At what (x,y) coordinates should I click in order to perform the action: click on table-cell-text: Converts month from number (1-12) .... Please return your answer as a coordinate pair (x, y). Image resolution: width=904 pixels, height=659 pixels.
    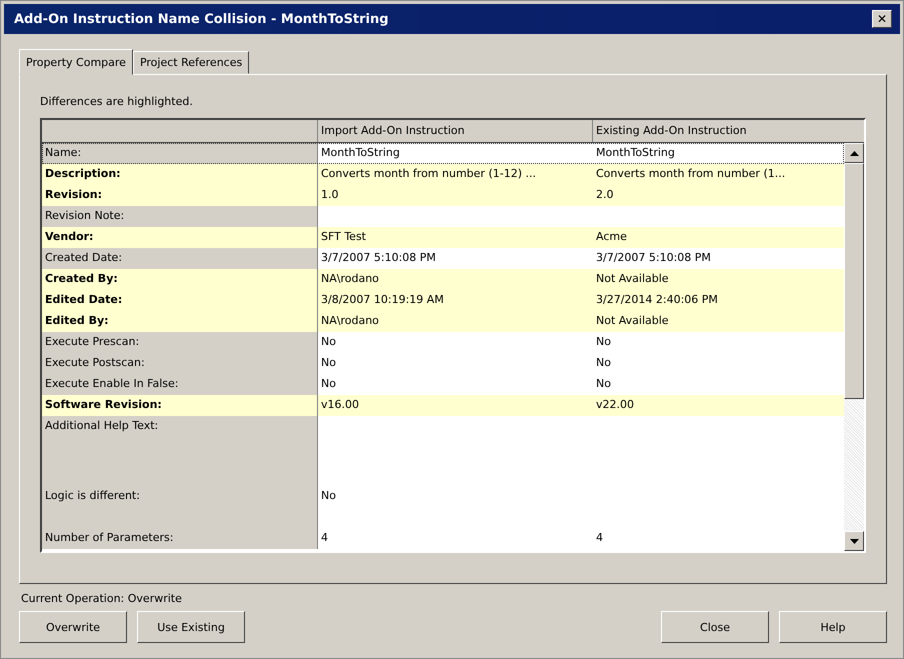
    Looking at the image, I should click on (428, 174).